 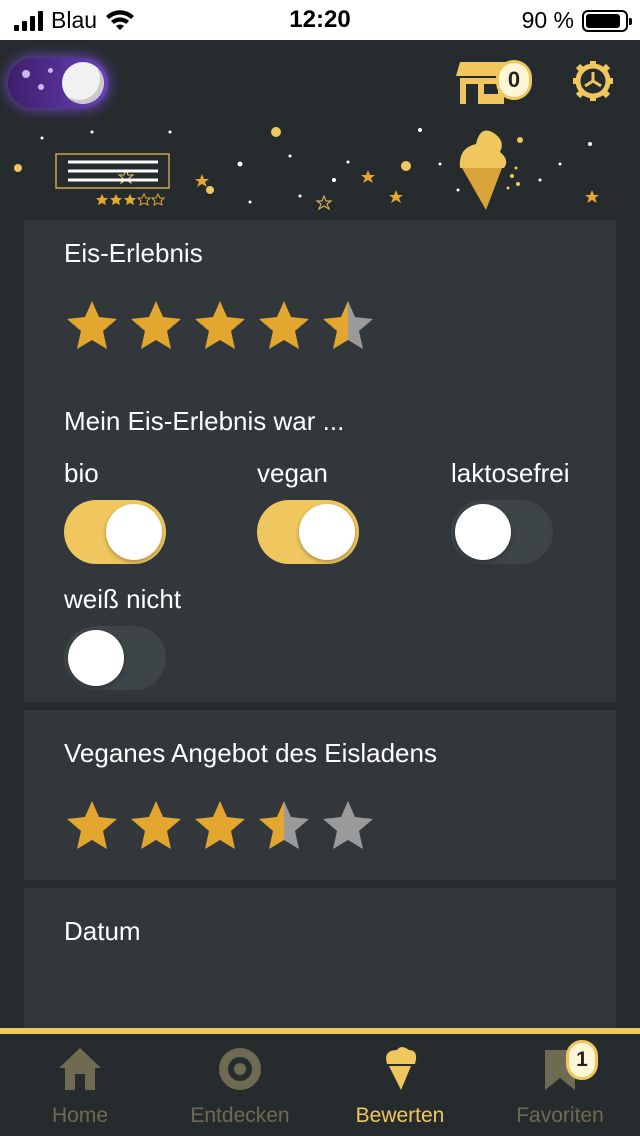 I want to click on tab-label: Favoriten, so click(x=560, y=1115).